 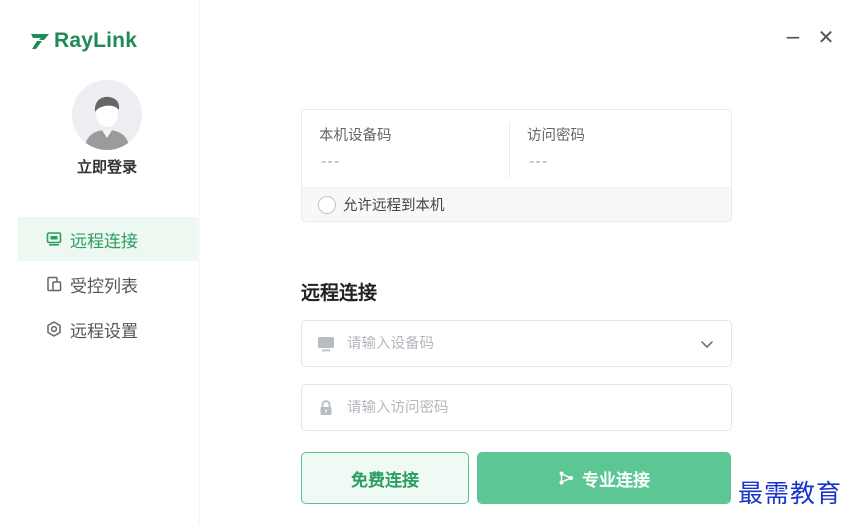 What do you see at coordinates (331, 161) in the screenshot?
I see `device-code-value: ---` at bounding box center [331, 161].